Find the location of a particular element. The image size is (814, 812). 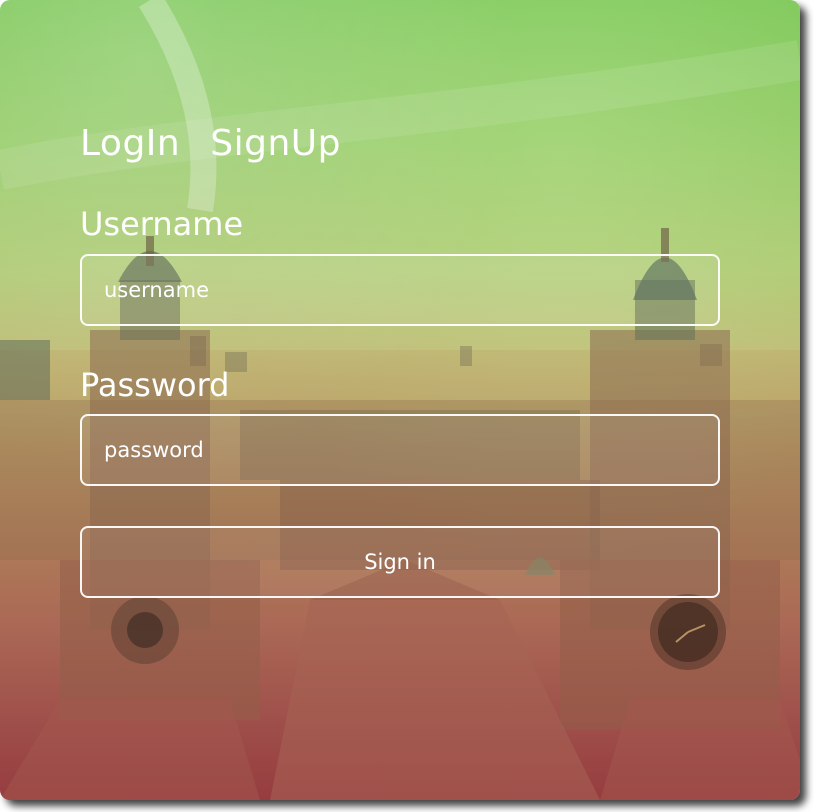

username-input is located at coordinates (400, 290).